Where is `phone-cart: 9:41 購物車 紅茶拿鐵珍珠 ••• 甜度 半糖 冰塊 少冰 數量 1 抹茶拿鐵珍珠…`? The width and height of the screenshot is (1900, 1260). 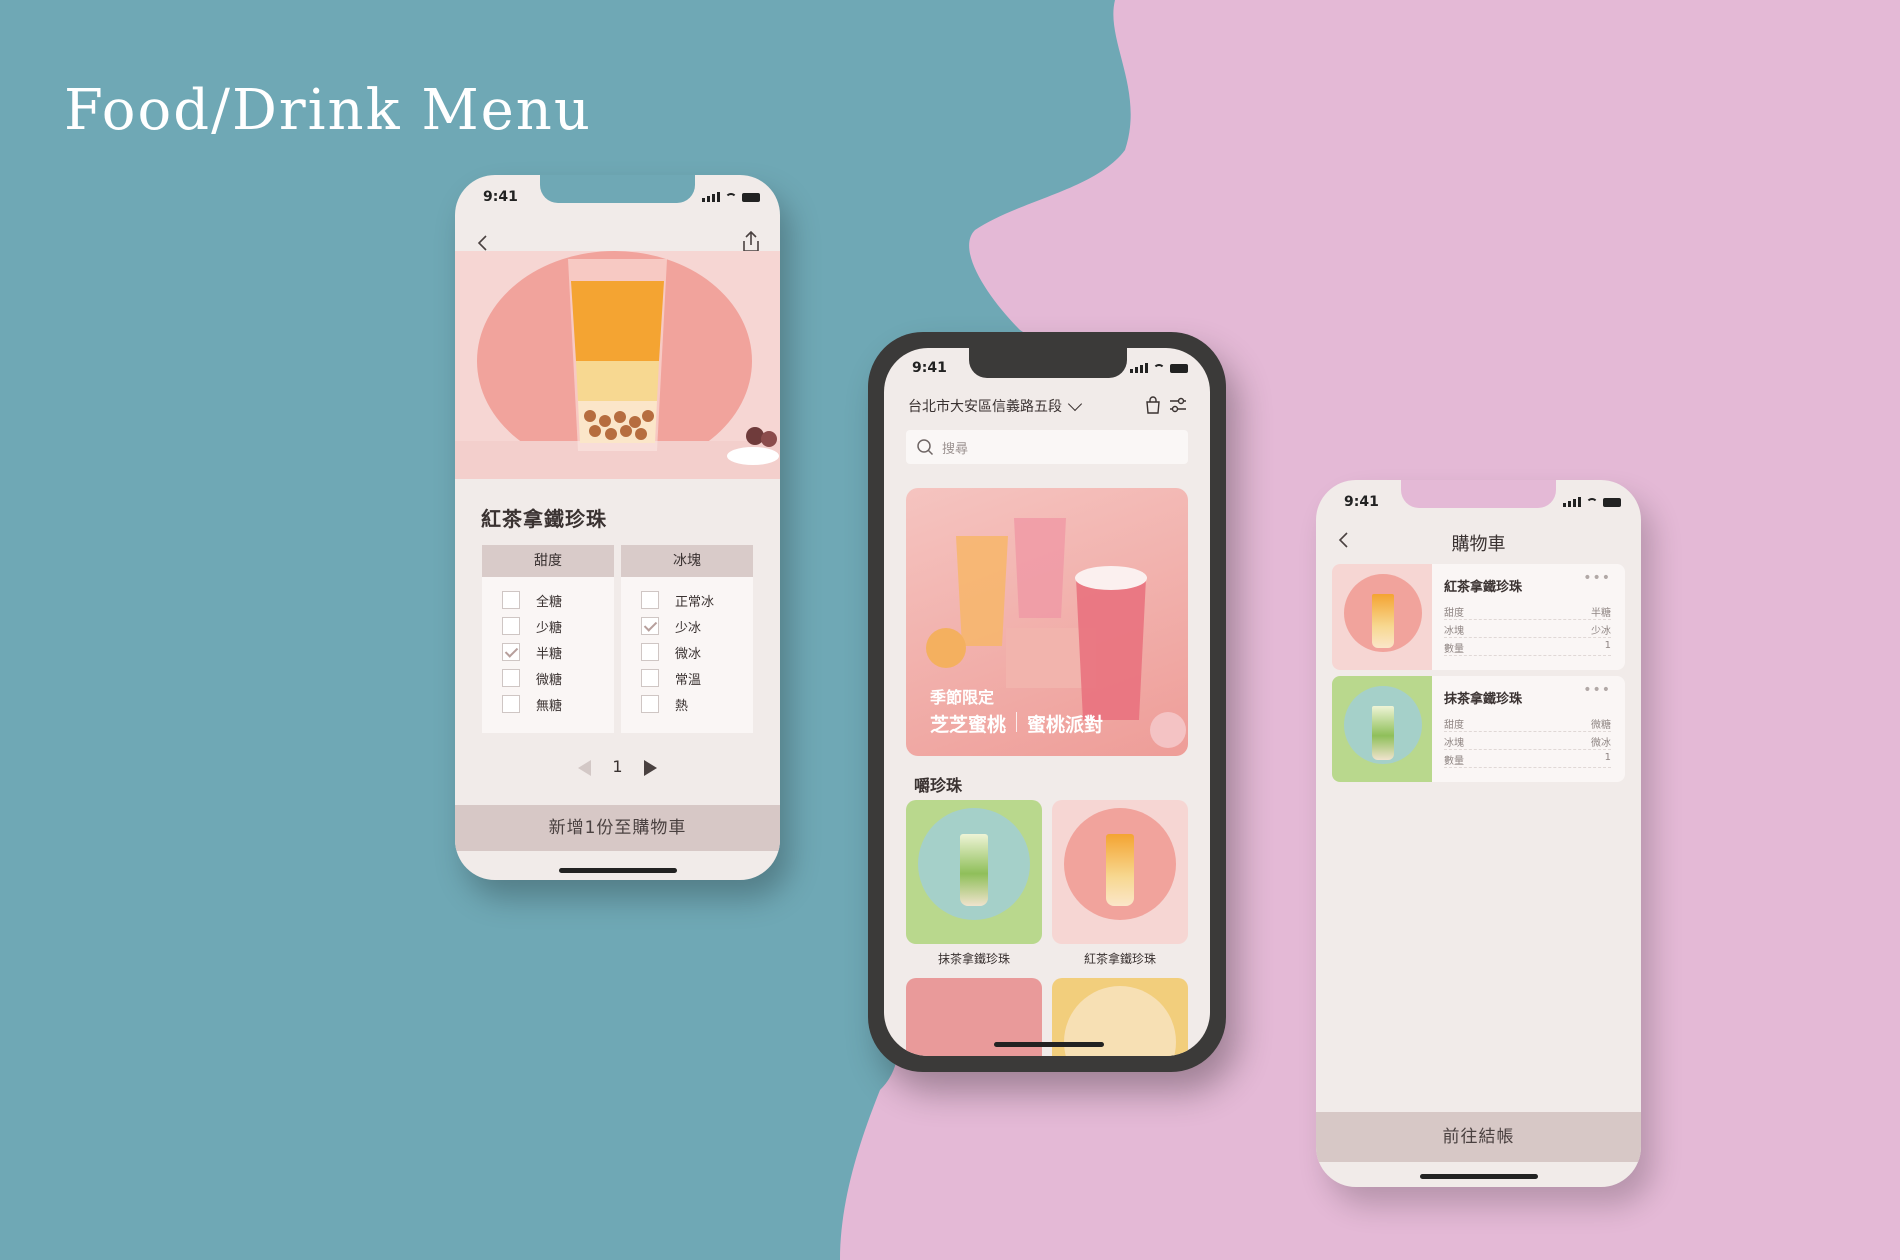 phone-cart: 9:41 購物車 紅茶拿鐵珍珠 ••• 甜度 半糖 冰塊 少冰 數量 1 抹茶拿鐵珍珠… is located at coordinates (1478, 833).